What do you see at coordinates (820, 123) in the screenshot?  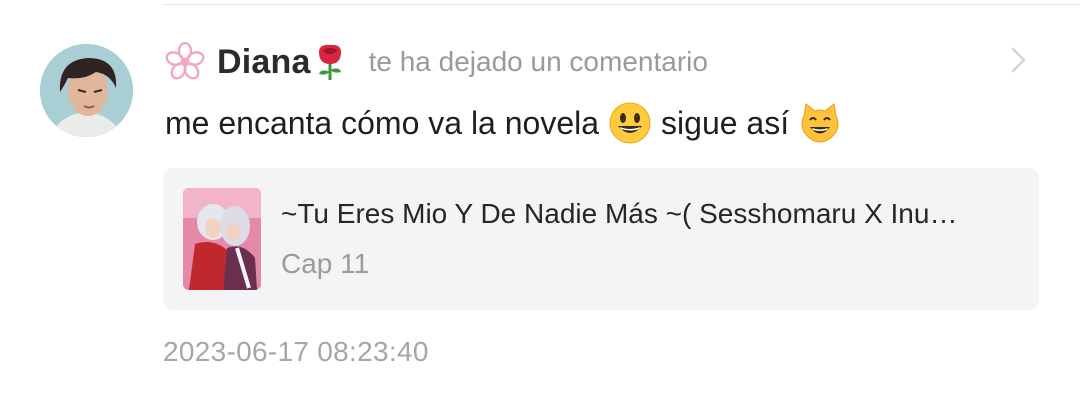 I see `grinning-cat-icon` at bounding box center [820, 123].